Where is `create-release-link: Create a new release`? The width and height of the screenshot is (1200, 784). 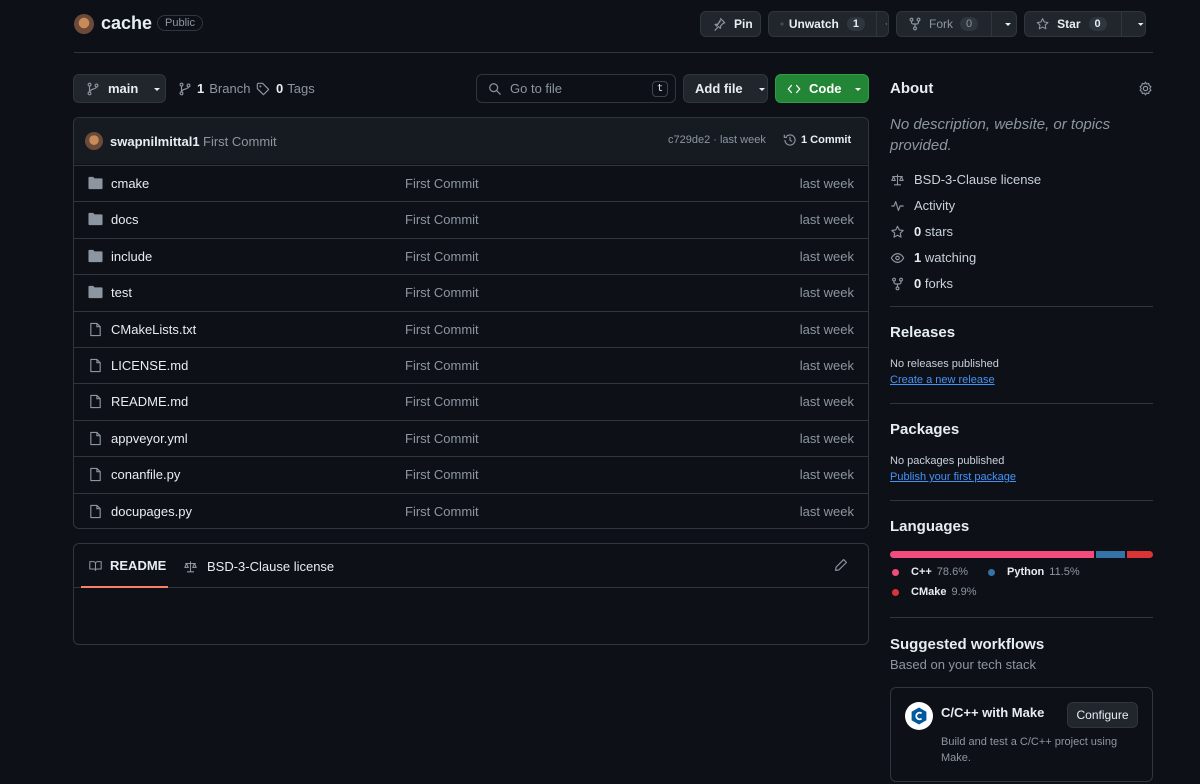 create-release-link: Create a new release is located at coordinates (942, 380).